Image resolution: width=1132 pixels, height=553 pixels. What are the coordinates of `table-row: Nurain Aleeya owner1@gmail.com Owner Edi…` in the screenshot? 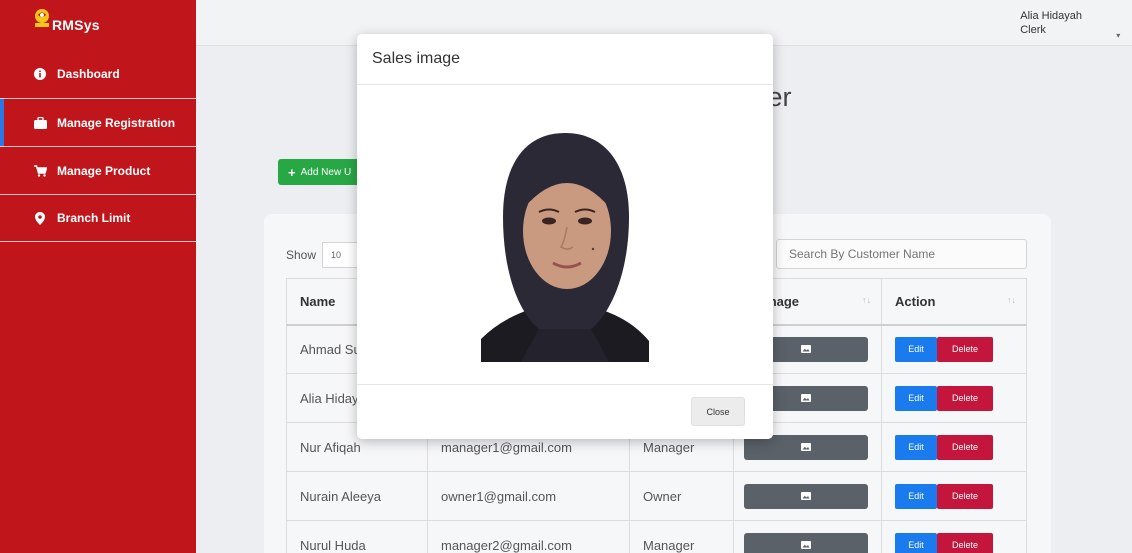 It's located at (656, 496).